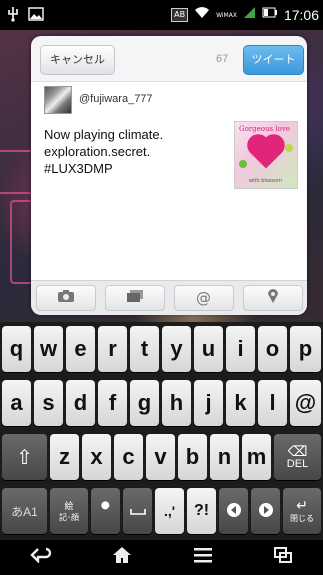  What do you see at coordinates (222, 59) in the screenshot?
I see `character-count: 67` at bounding box center [222, 59].